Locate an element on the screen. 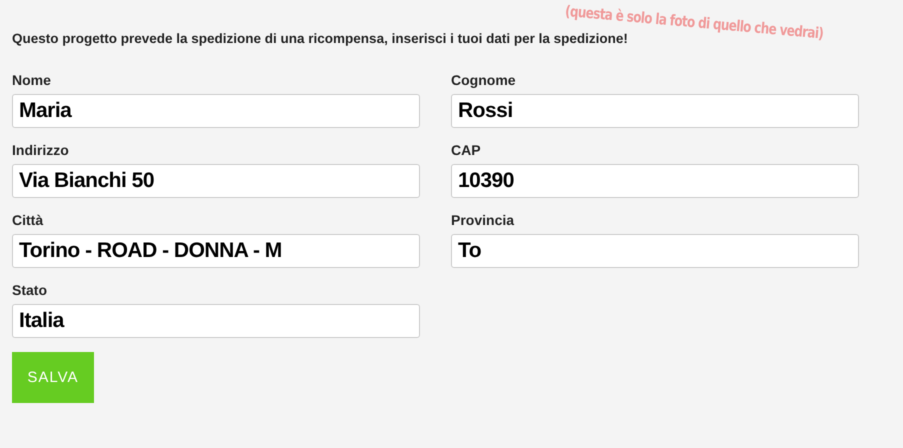 This screenshot has width=903, height=448. field-label: Cognome is located at coordinates (483, 80).